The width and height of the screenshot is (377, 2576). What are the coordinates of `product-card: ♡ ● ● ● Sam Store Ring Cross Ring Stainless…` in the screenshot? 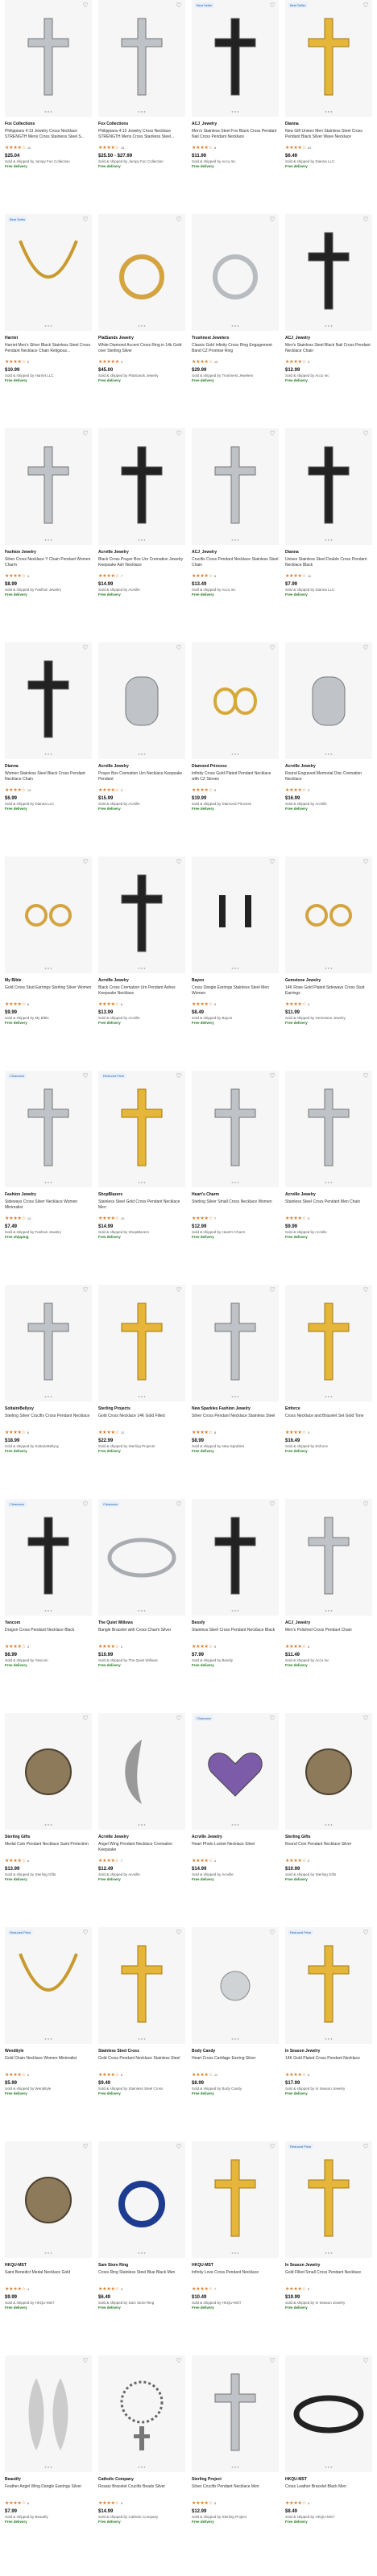 It's located at (141, 2248).